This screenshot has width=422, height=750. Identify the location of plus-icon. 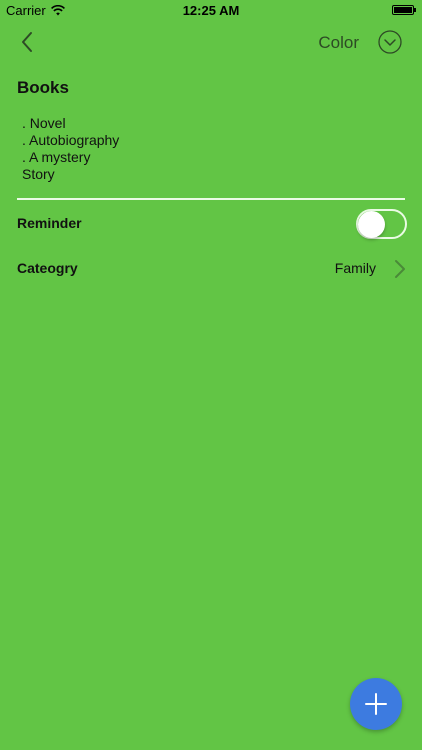
(376, 704).